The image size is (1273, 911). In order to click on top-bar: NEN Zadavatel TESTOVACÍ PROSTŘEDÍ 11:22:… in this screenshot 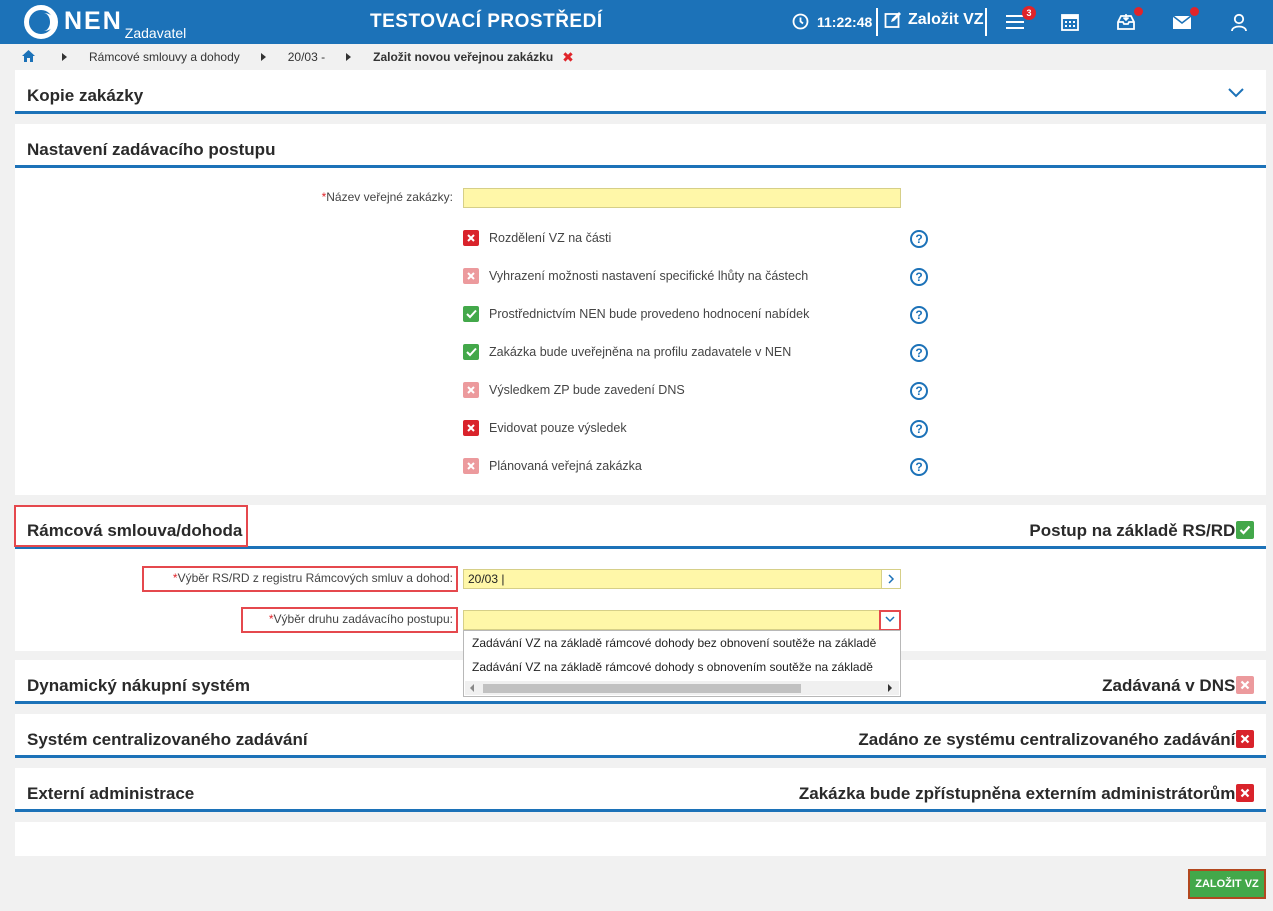, I will do `click(636, 22)`.